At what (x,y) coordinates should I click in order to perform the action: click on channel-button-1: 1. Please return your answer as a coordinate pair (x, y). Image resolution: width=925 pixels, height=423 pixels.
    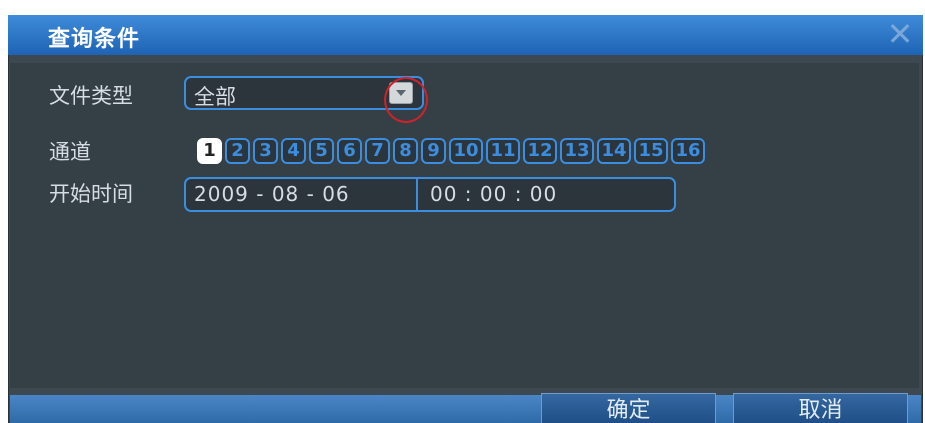
    Looking at the image, I should click on (209, 151).